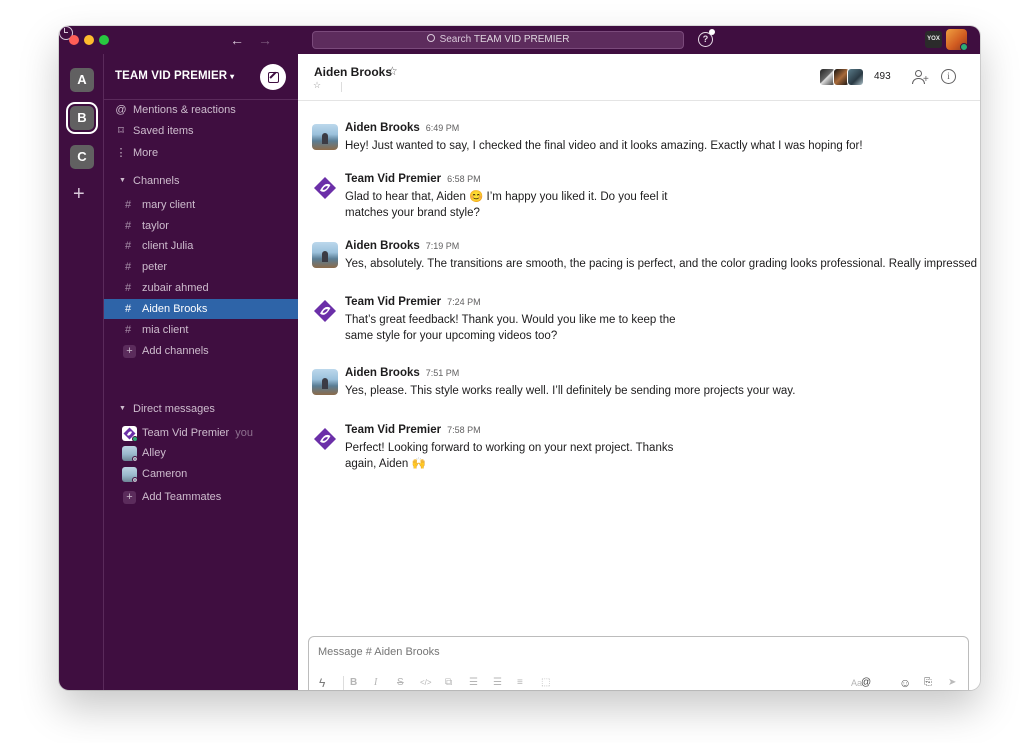 The height and width of the screenshot is (743, 1024). What do you see at coordinates (618, 652) in the screenshot?
I see `message-input` at bounding box center [618, 652].